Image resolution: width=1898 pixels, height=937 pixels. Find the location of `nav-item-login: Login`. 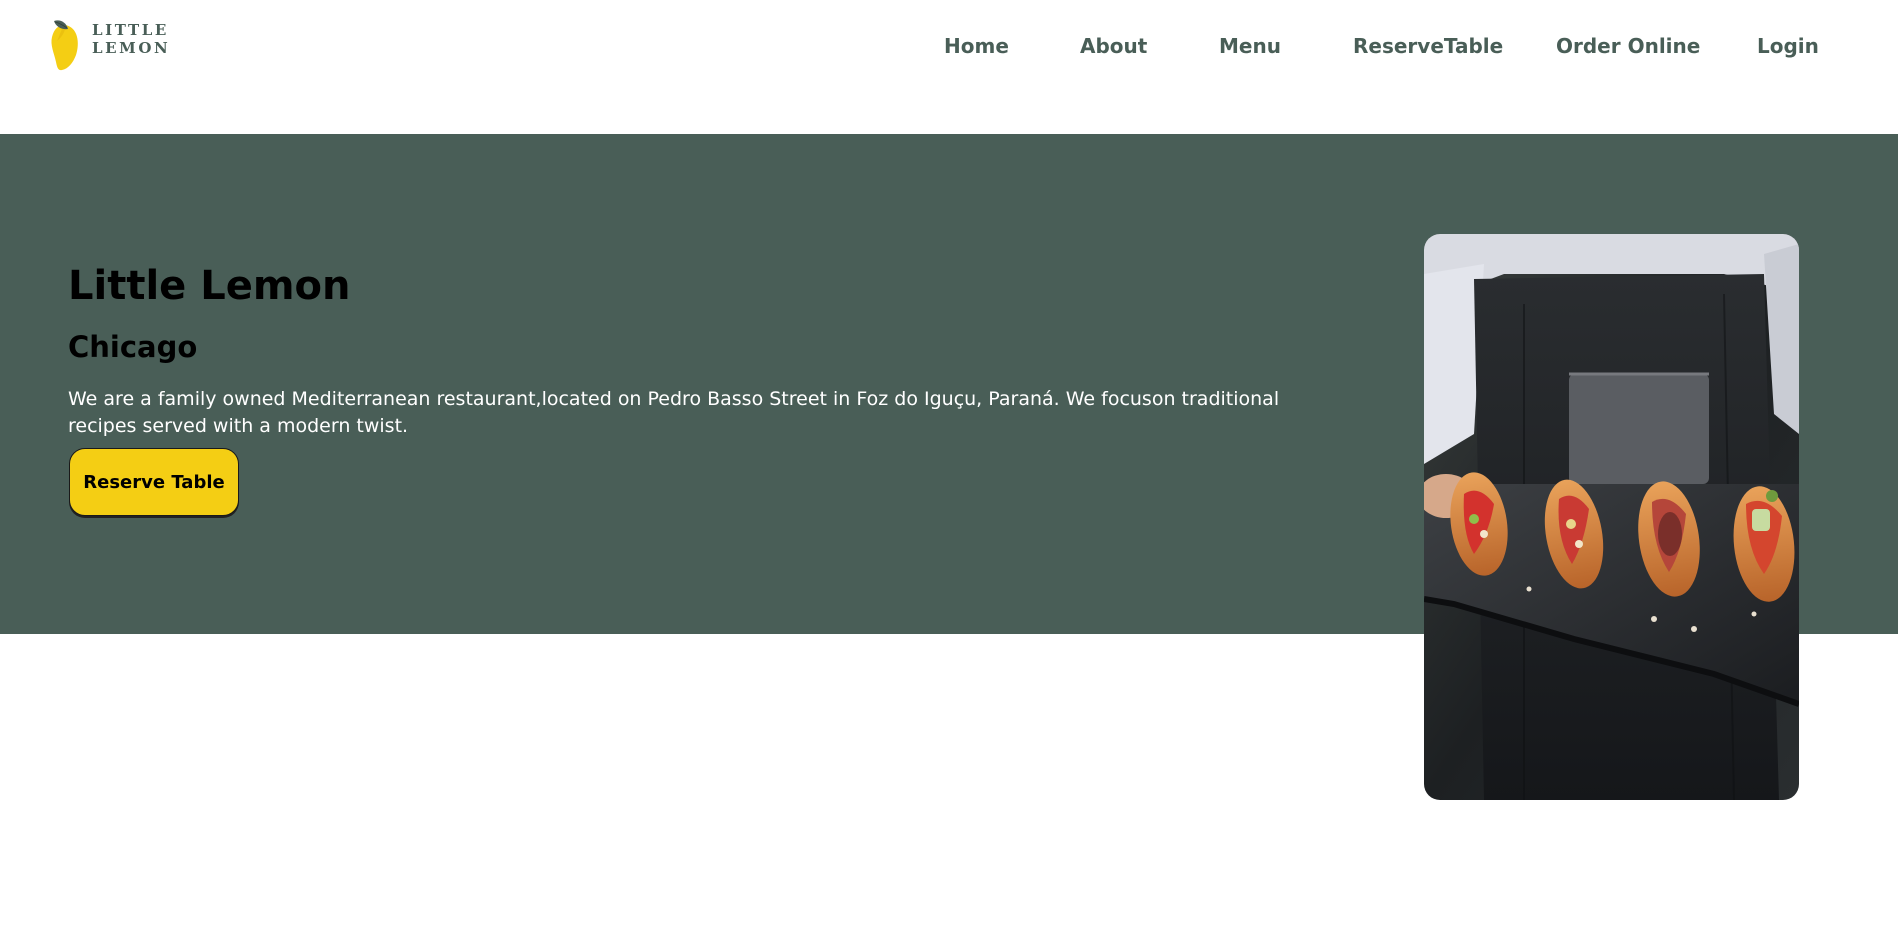

nav-item-login: Login is located at coordinates (1788, 46).